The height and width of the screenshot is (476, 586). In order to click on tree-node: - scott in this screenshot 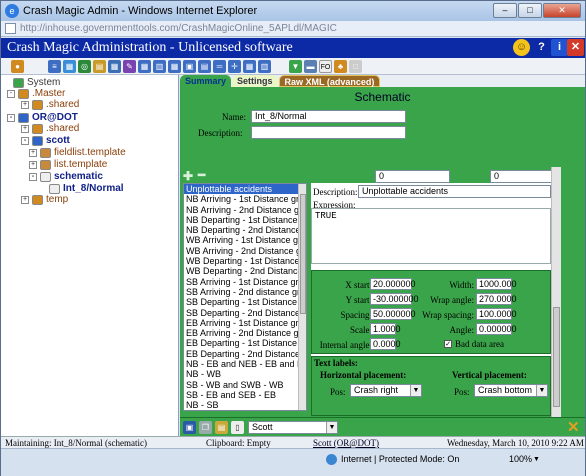, I will do `click(45, 140)`.